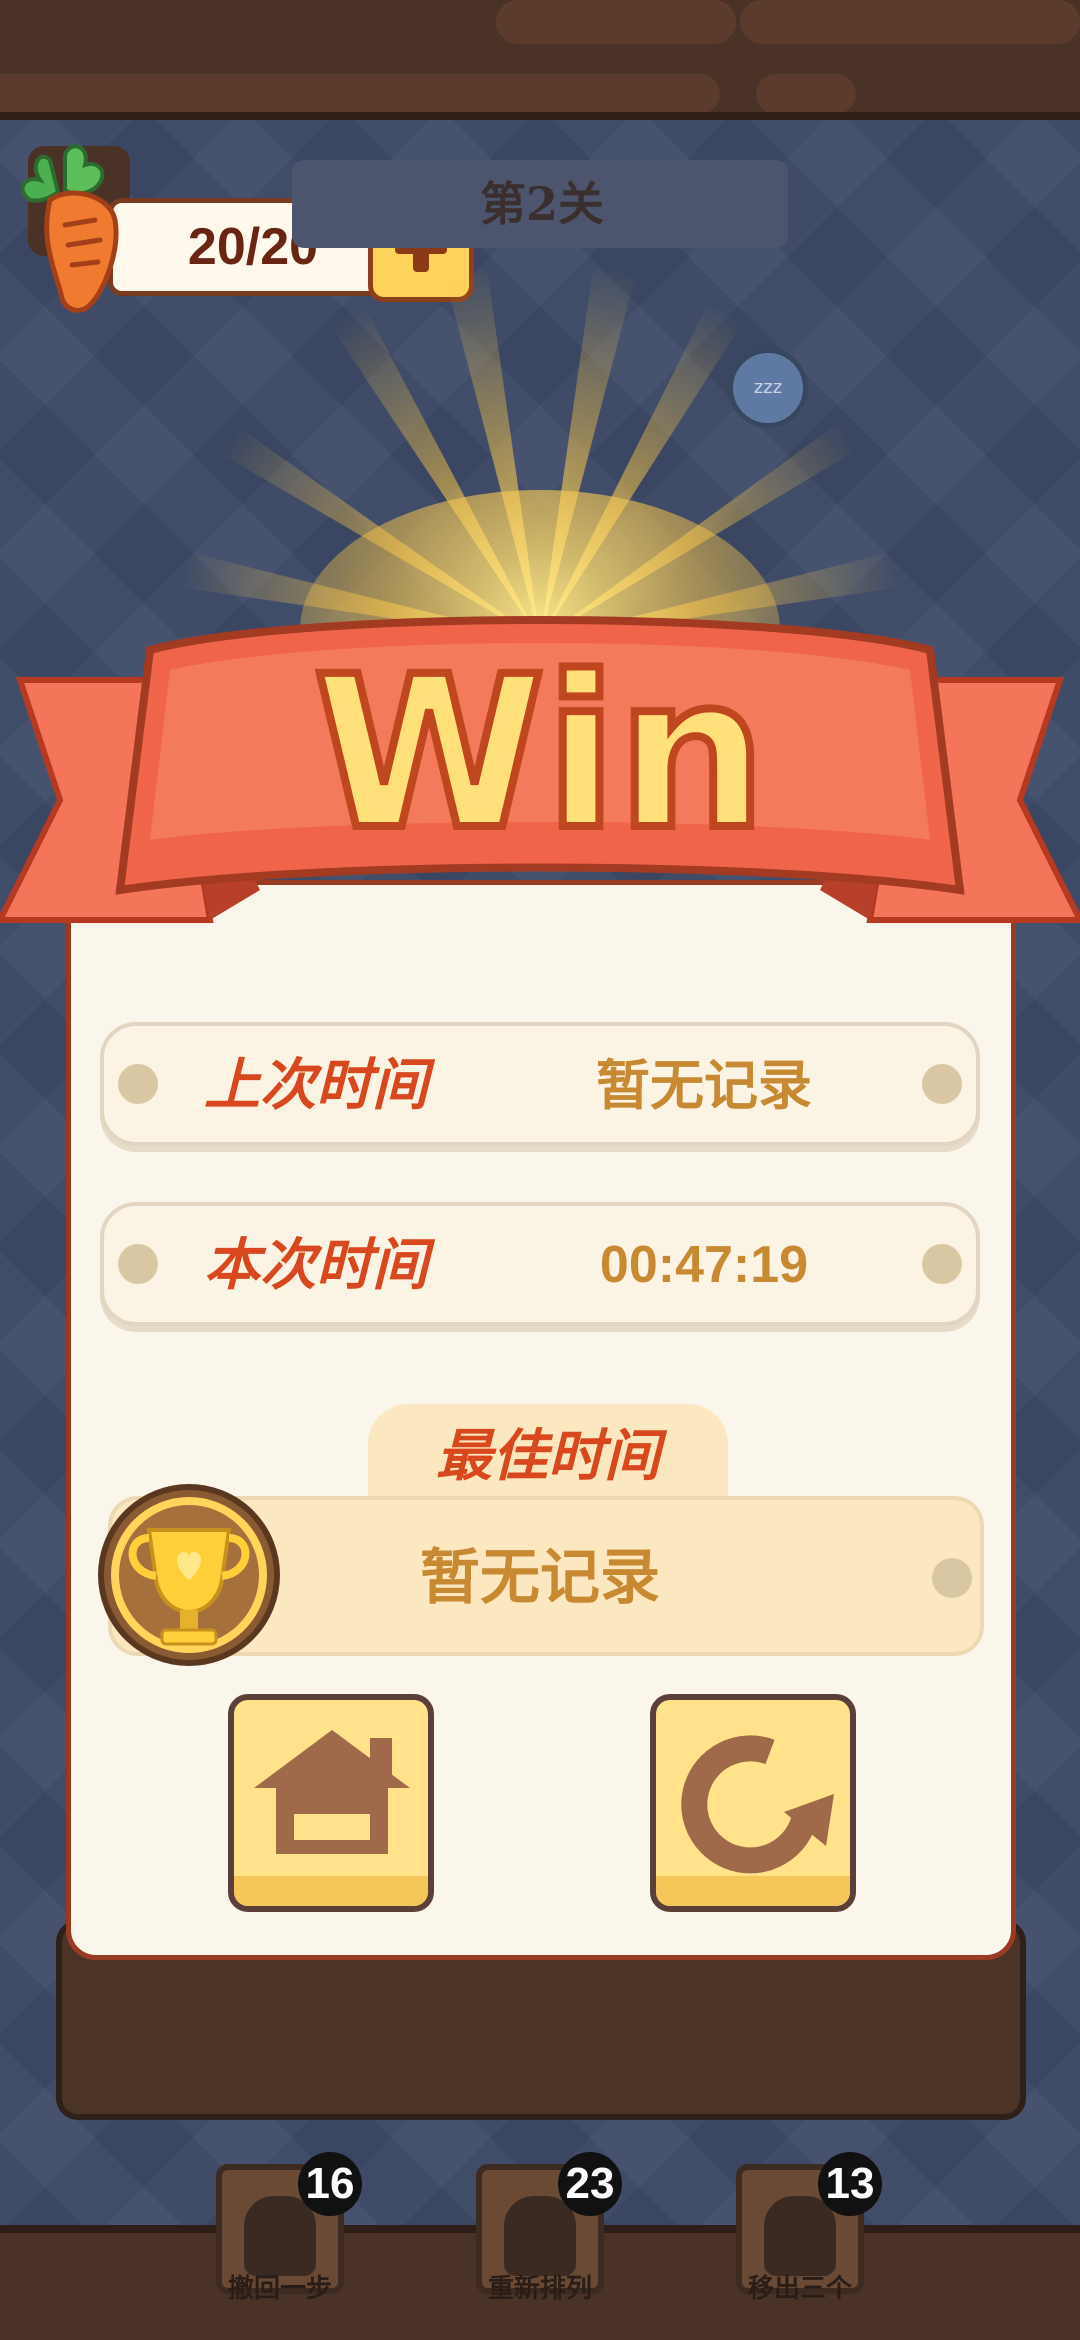 Image resolution: width=1080 pixels, height=2340 pixels. I want to click on replay-icon, so click(757, 1804).